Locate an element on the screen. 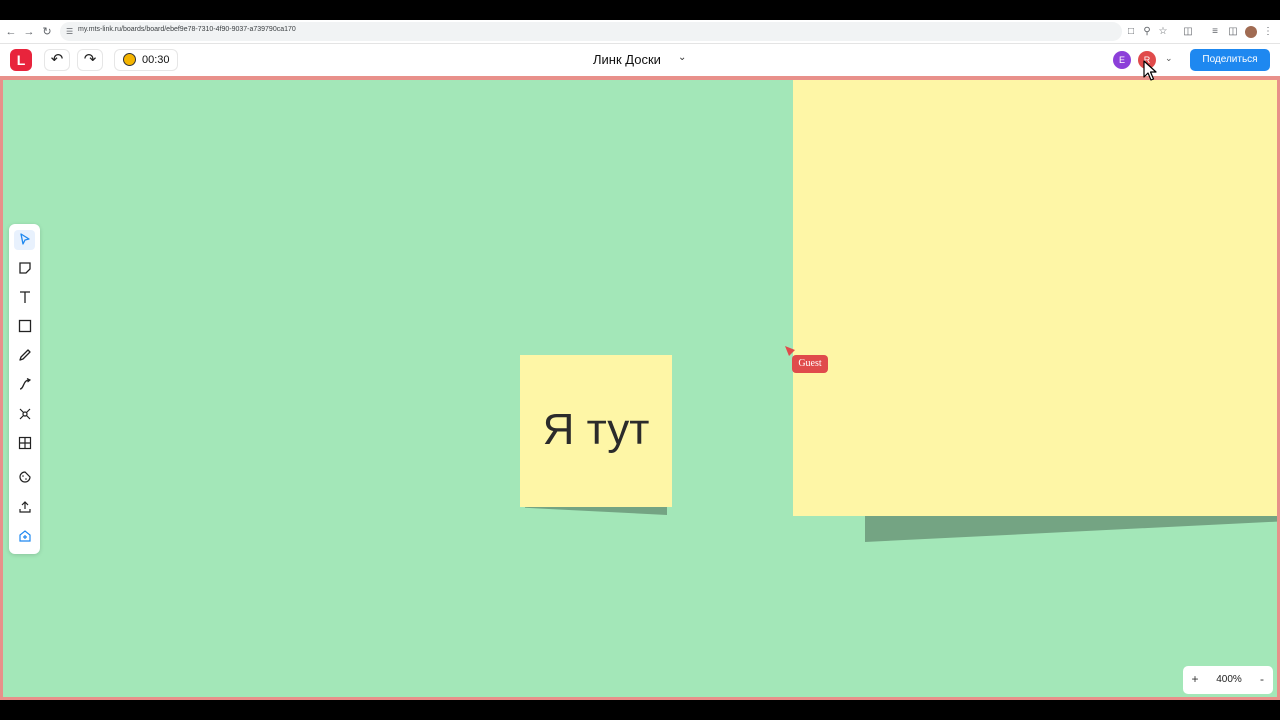 This screenshot has width=1280, height=720. mouse-cursor-icon is located at coordinates (1150, 70).